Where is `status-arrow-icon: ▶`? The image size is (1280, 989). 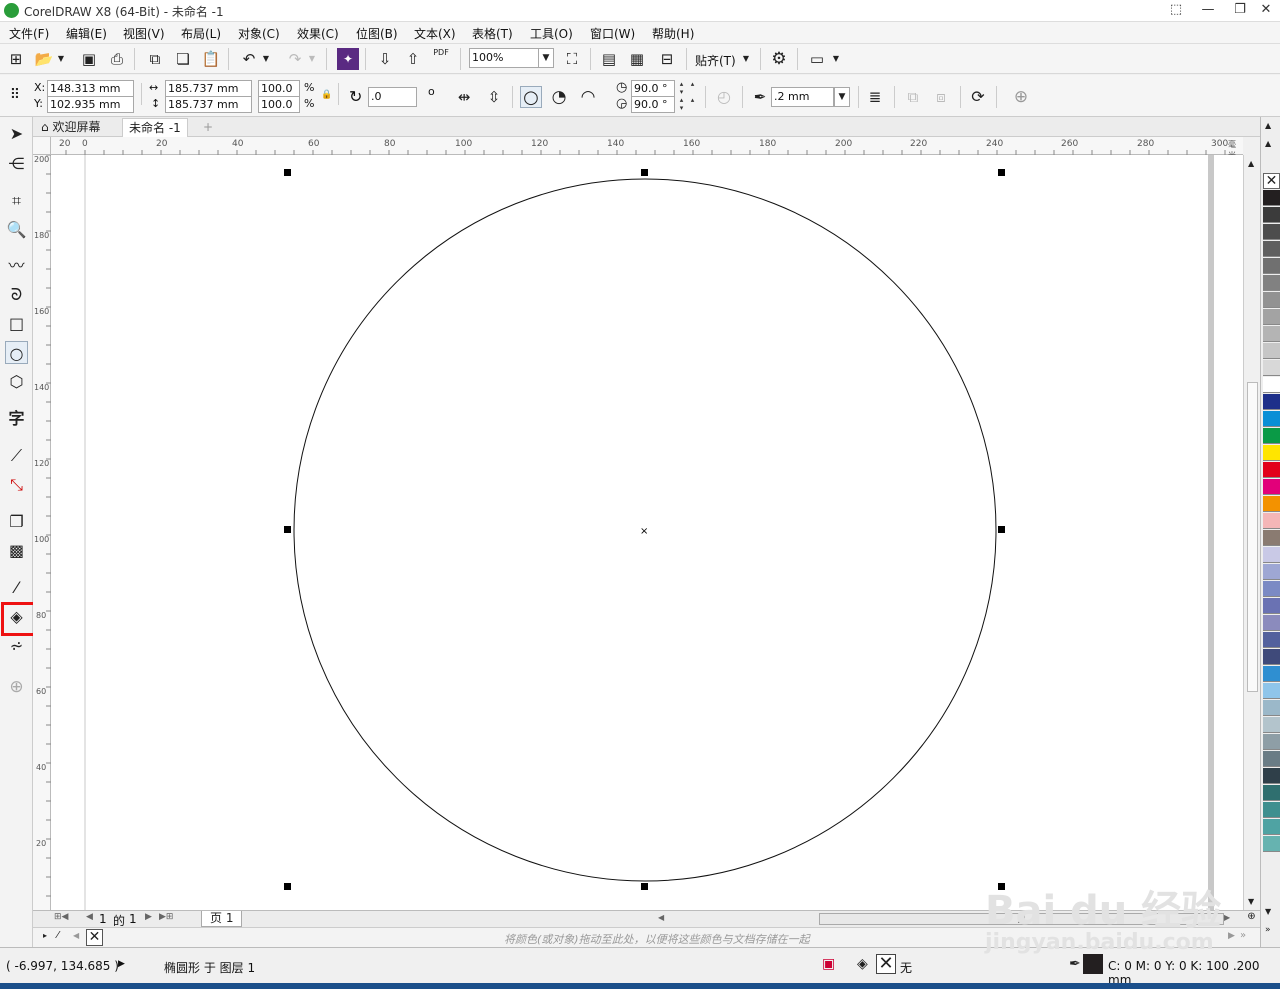
status-arrow-icon: ▶ is located at coordinates (121, 964).